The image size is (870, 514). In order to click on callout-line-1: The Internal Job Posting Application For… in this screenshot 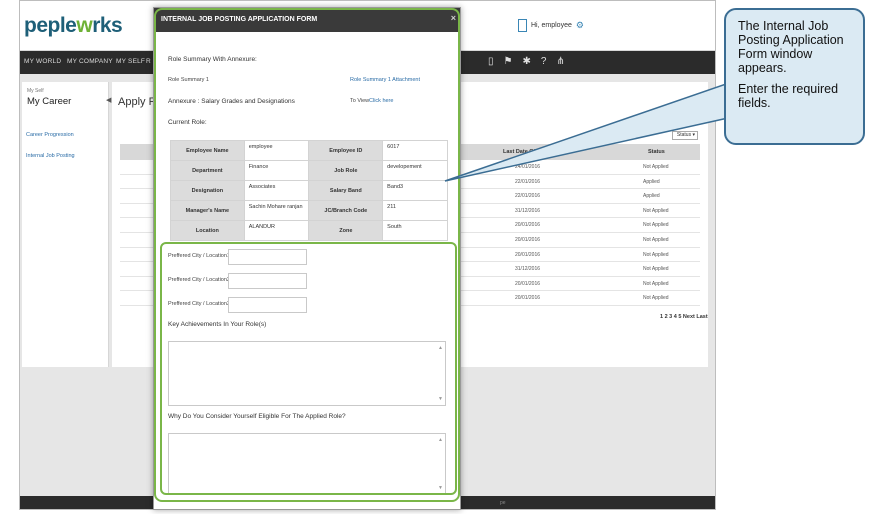, I will do `click(791, 47)`.